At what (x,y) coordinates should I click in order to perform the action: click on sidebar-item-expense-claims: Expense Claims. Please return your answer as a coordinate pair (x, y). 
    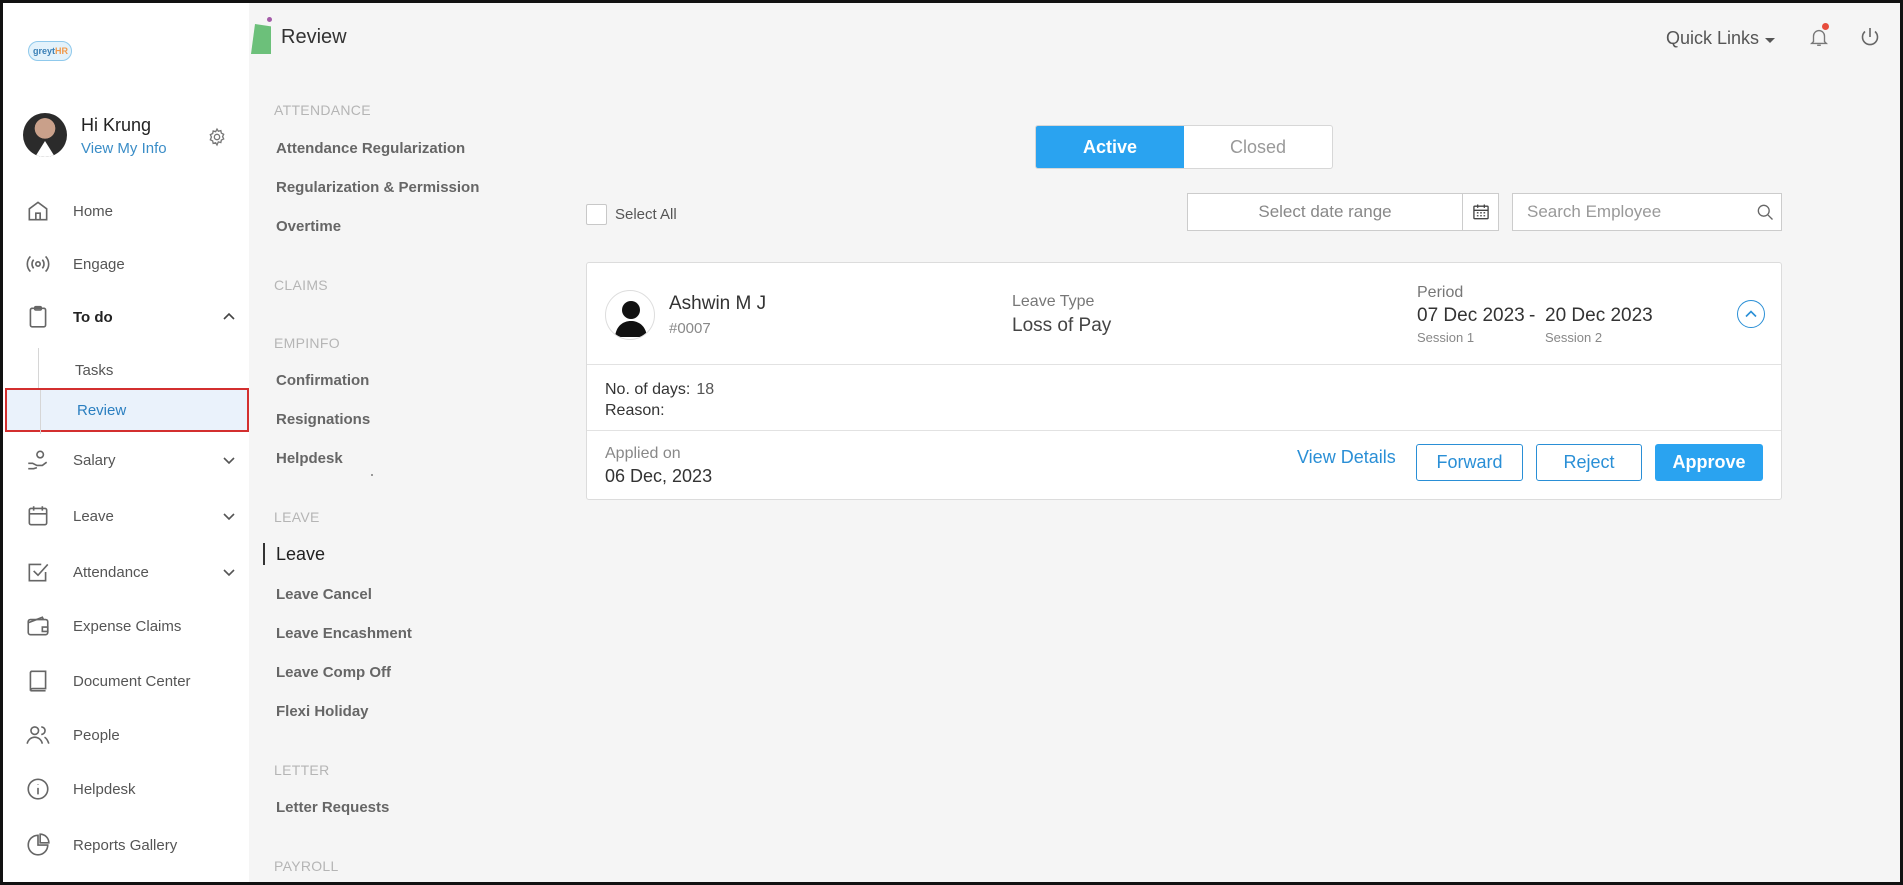
    Looking at the image, I should click on (126, 626).